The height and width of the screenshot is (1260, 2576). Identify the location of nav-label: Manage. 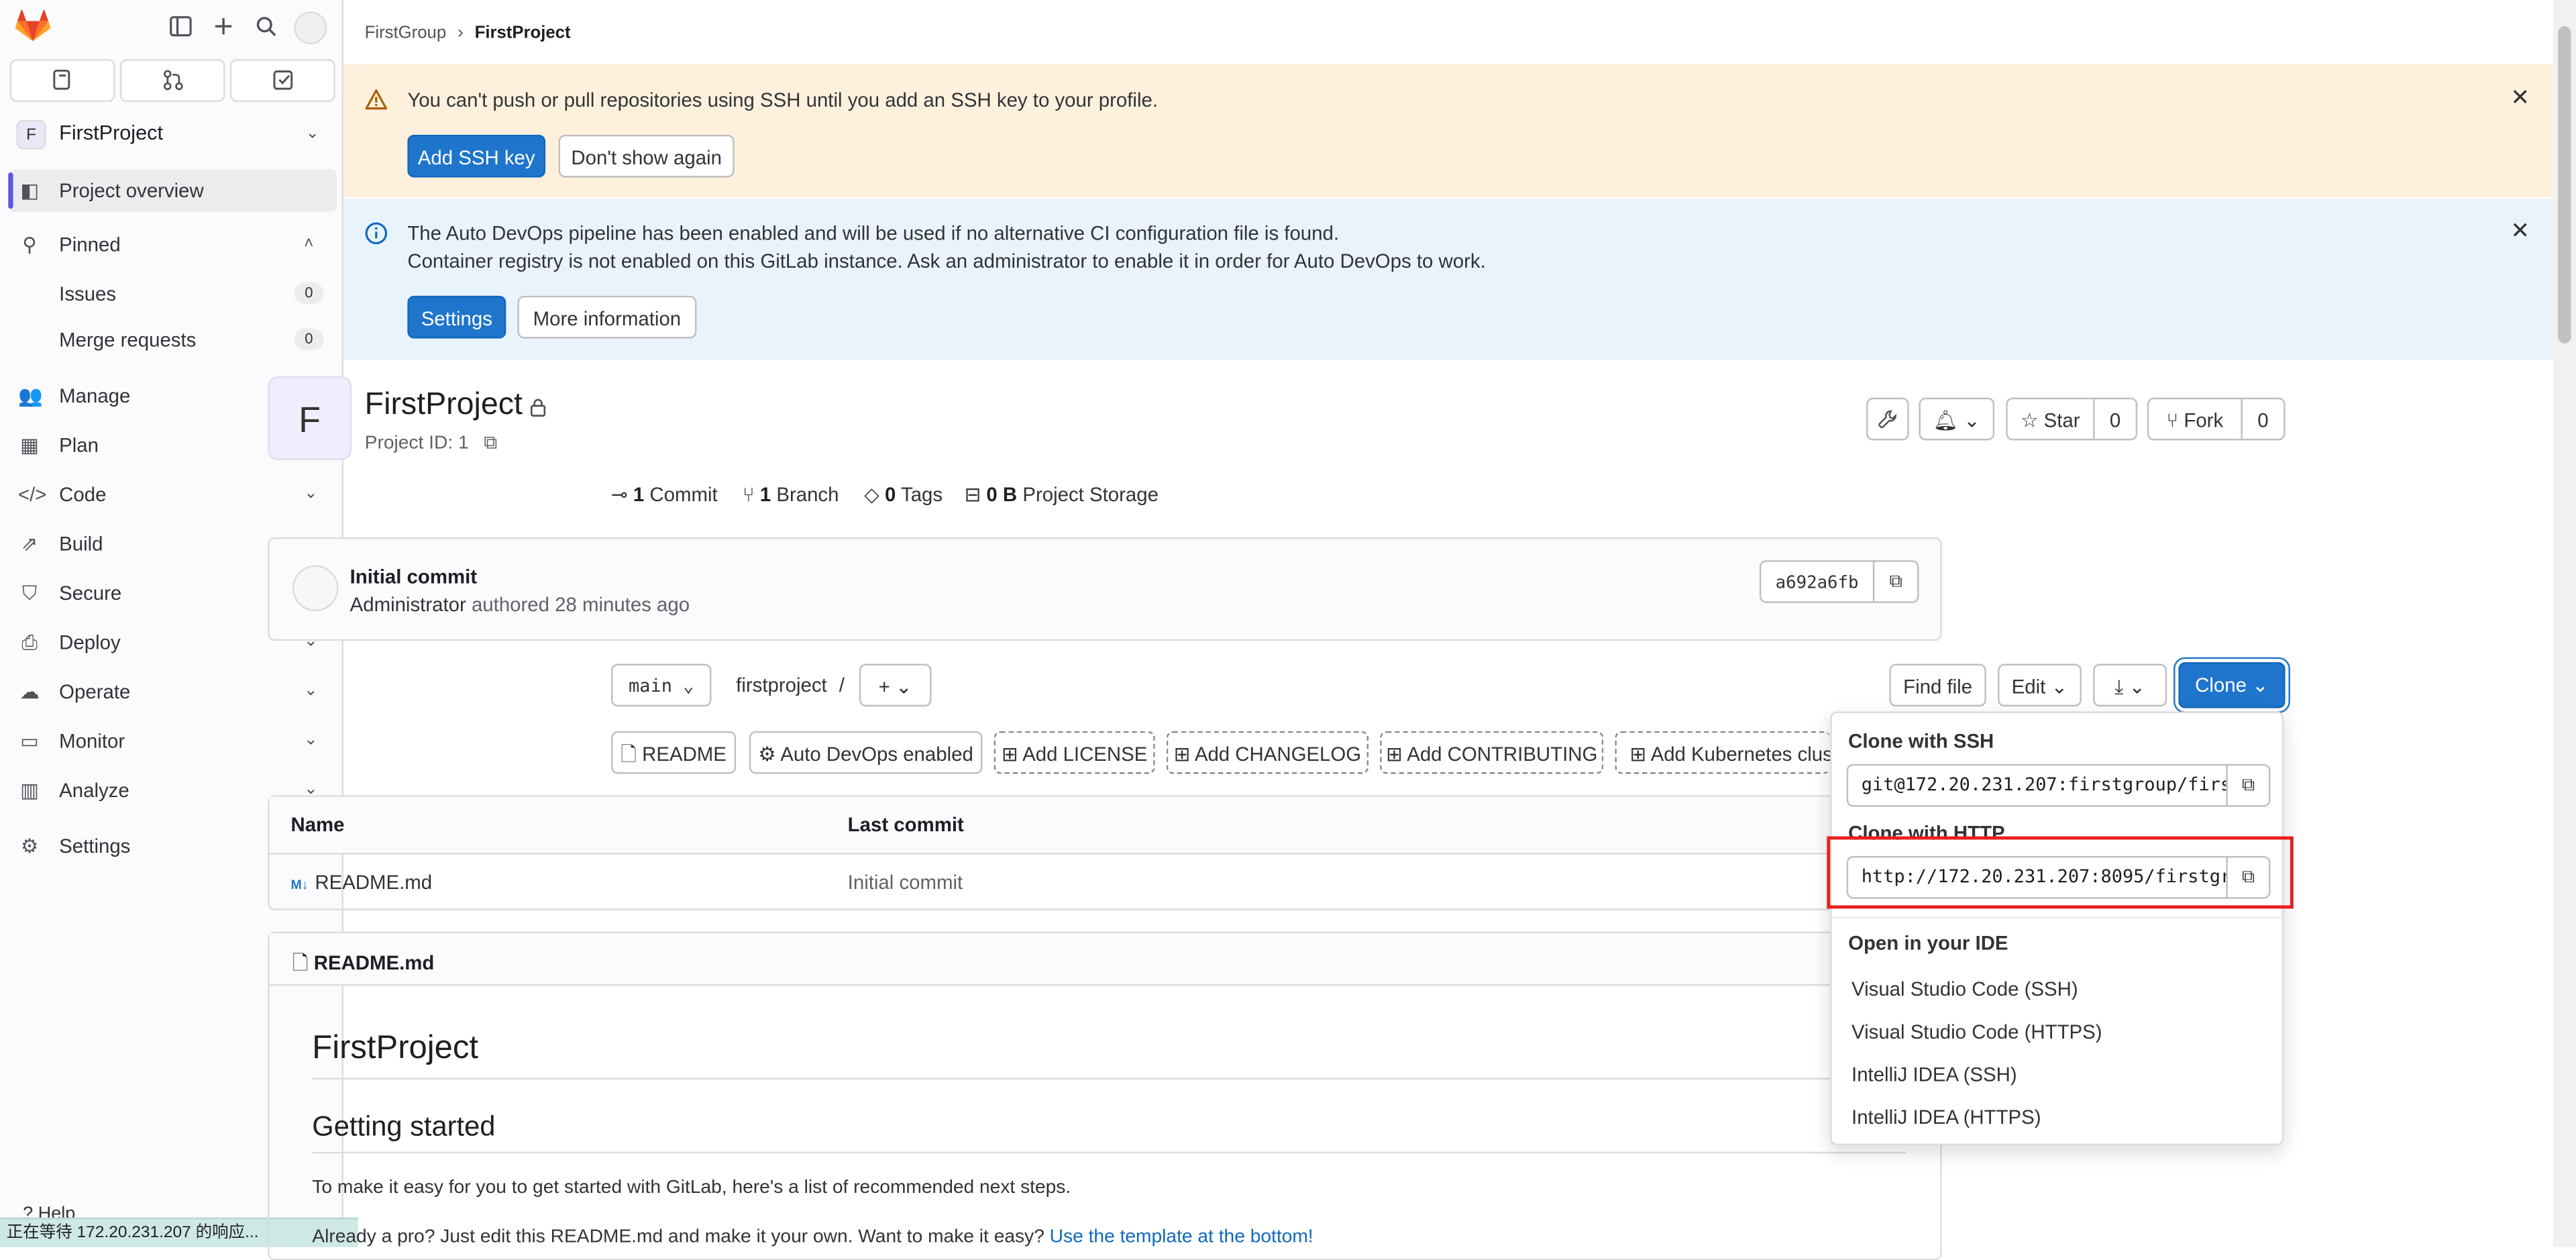
(95, 396).